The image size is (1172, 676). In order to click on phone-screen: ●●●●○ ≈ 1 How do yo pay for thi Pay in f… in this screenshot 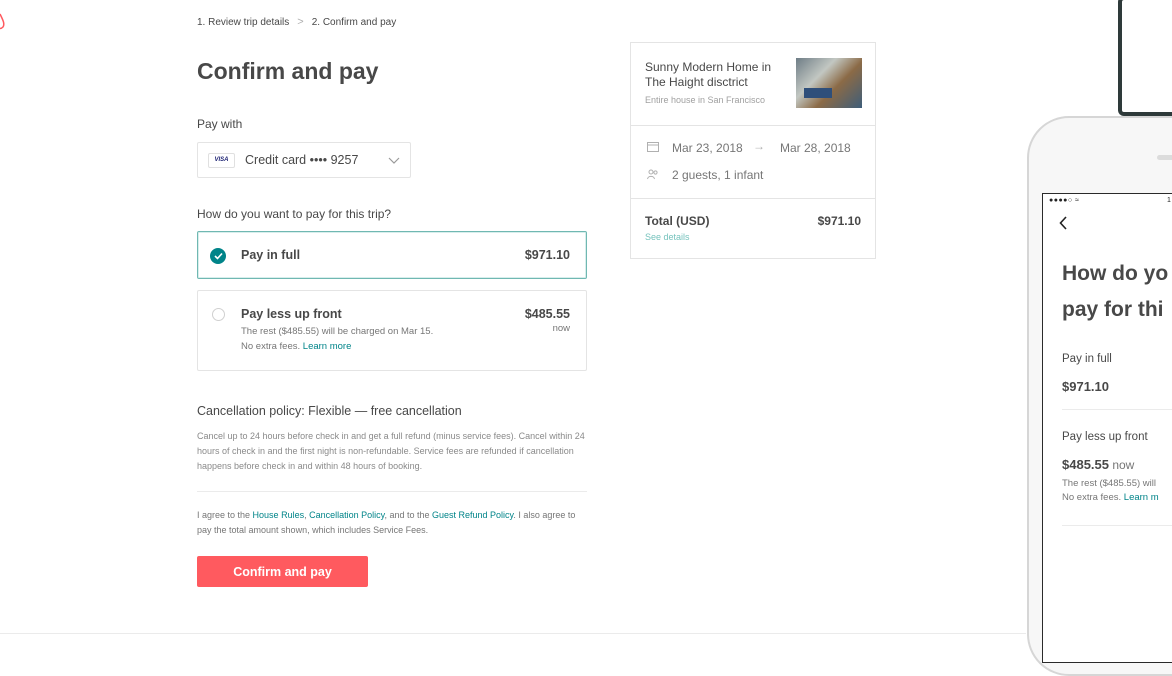, I will do `click(1107, 428)`.